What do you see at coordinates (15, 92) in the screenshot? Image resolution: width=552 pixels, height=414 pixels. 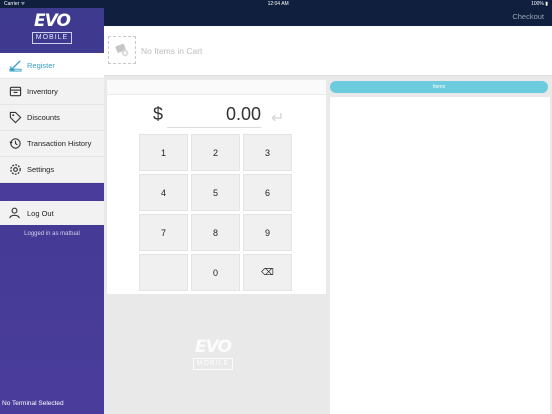 I see `inventory-icon` at bounding box center [15, 92].